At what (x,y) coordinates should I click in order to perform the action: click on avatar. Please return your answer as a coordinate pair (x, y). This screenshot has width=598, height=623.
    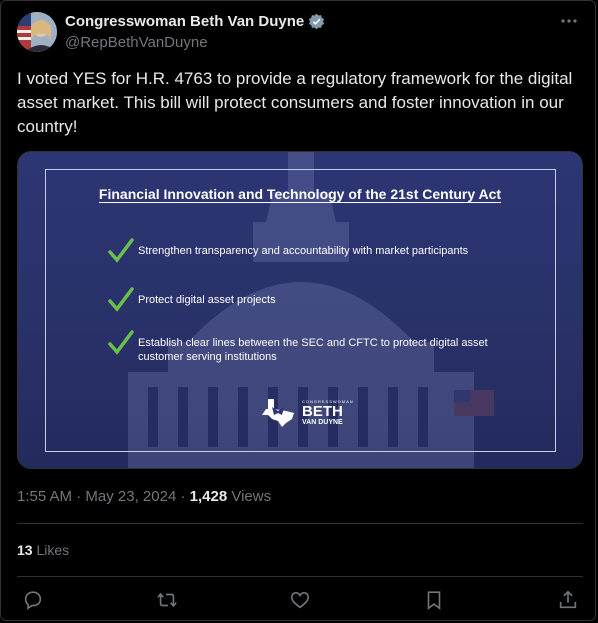
    Looking at the image, I should click on (37, 32).